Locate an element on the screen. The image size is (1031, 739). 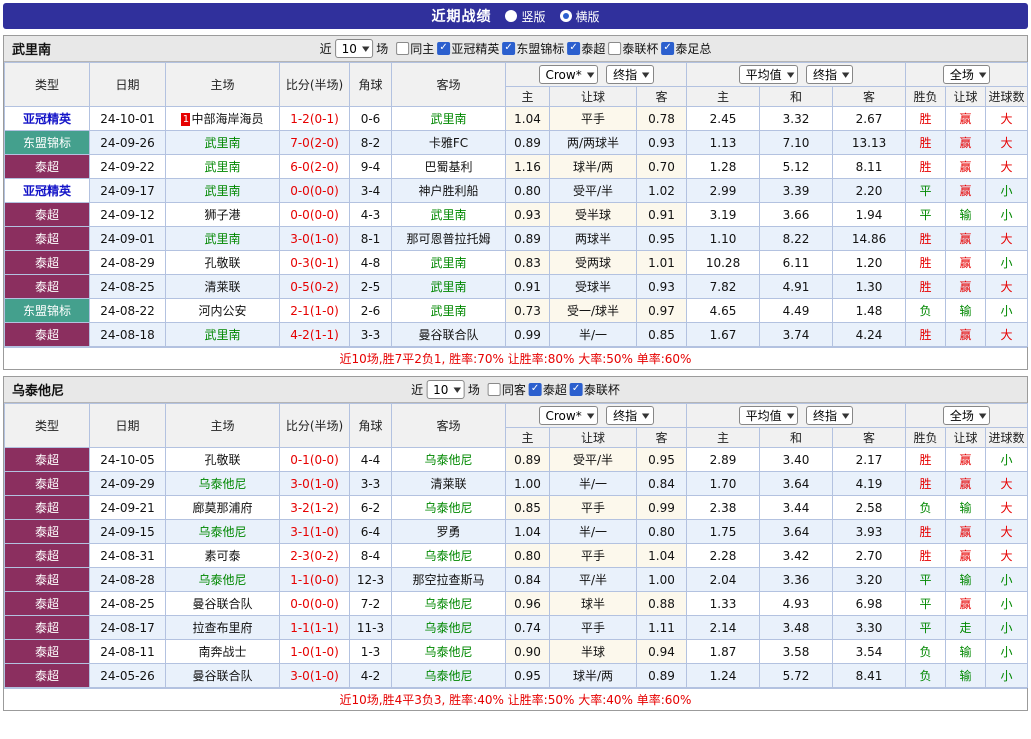
filter-checkbox: 泰联杯 is located at coordinates (633, 48).